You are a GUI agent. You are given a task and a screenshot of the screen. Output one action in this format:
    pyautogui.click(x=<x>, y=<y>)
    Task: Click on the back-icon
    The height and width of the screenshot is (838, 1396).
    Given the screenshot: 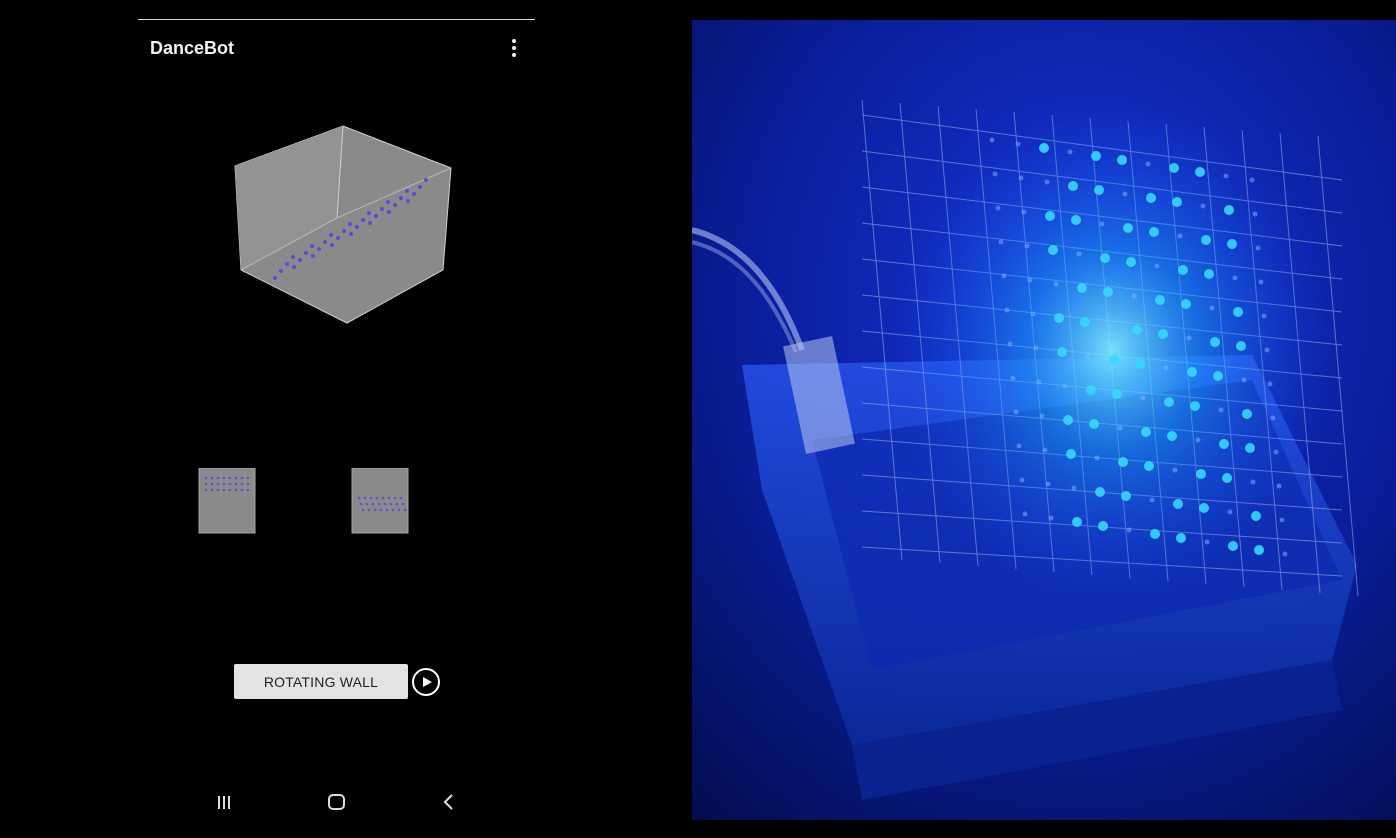 What is the action you would take?
    pyautogui.click(x=449, y=802)
    